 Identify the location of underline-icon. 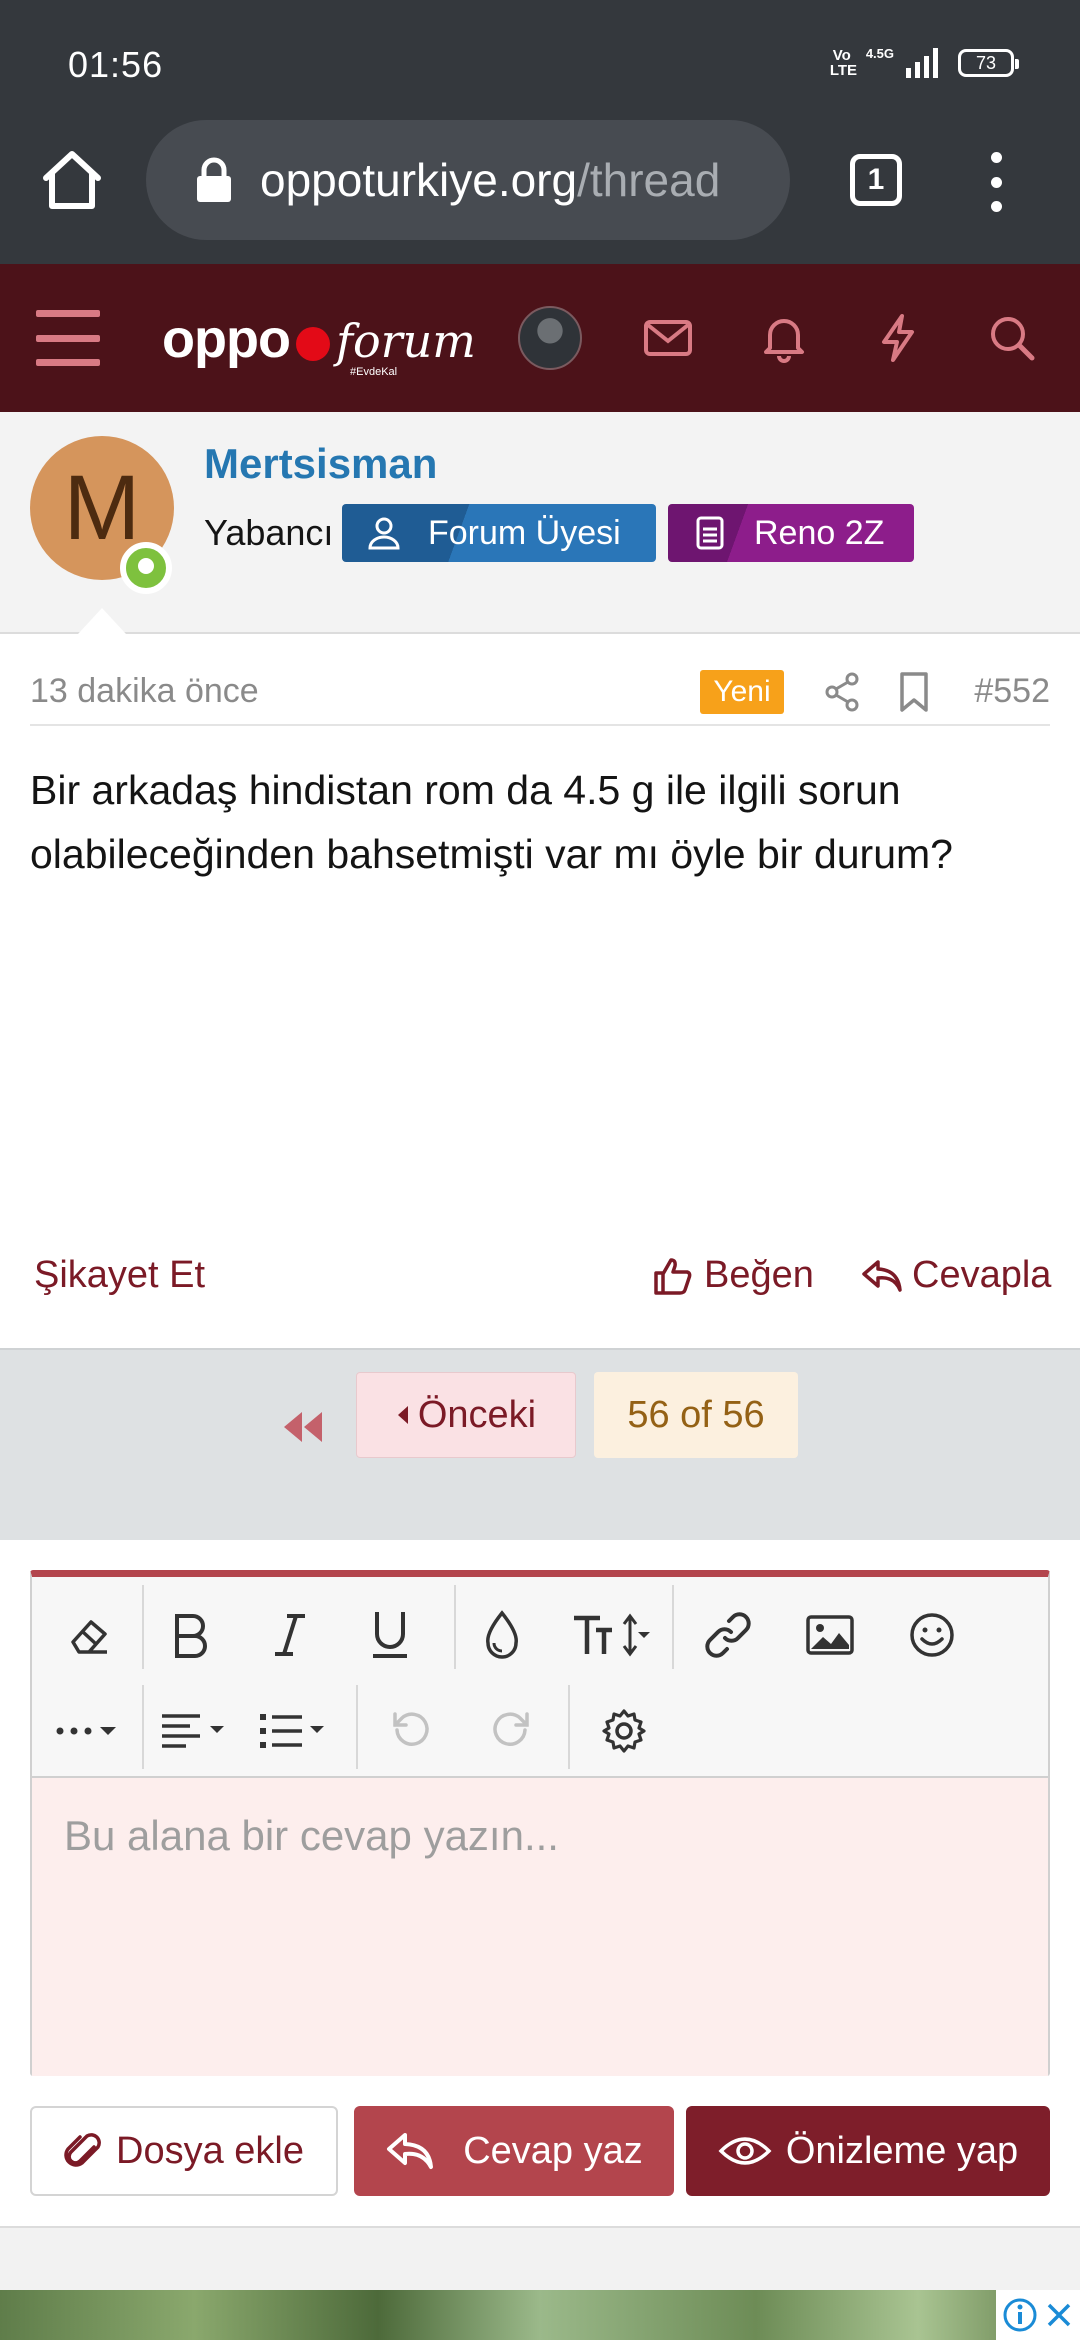
(390, 1635).